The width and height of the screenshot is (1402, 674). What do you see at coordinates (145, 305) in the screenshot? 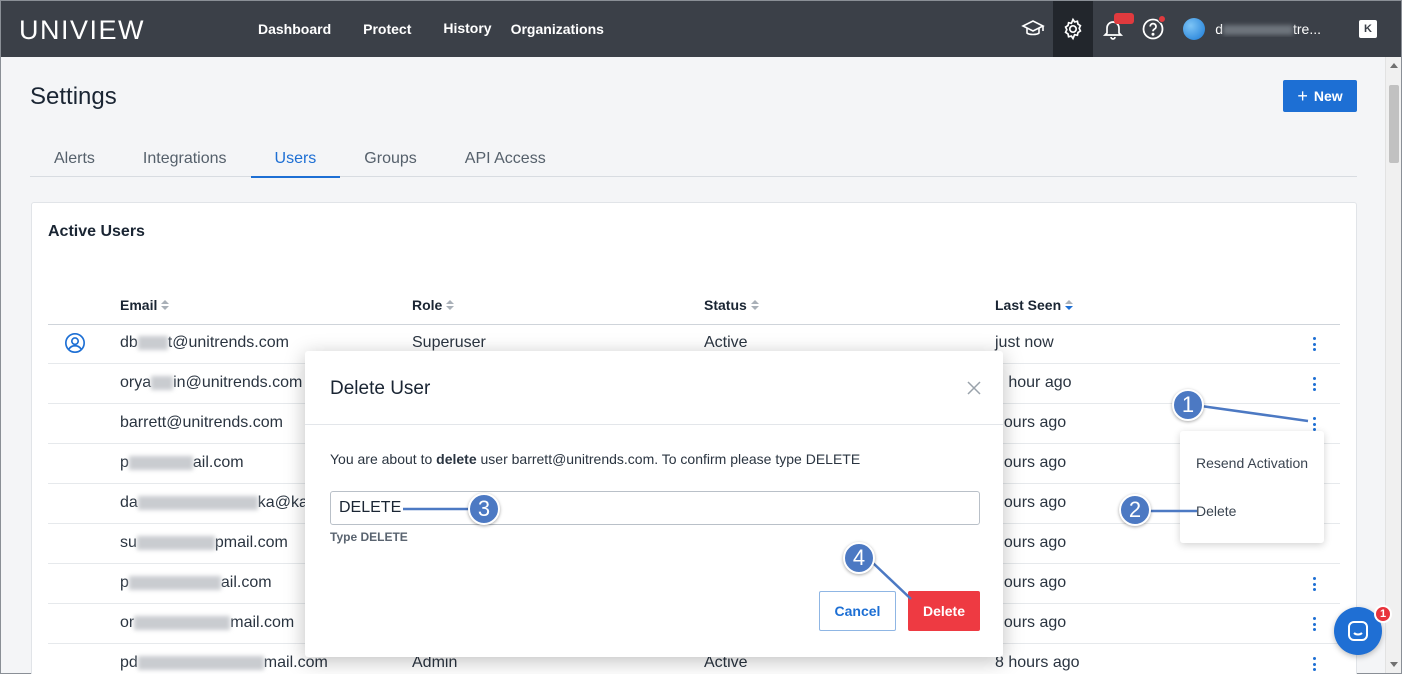
I see `column-email: Email` at bounding box center [145, 305].